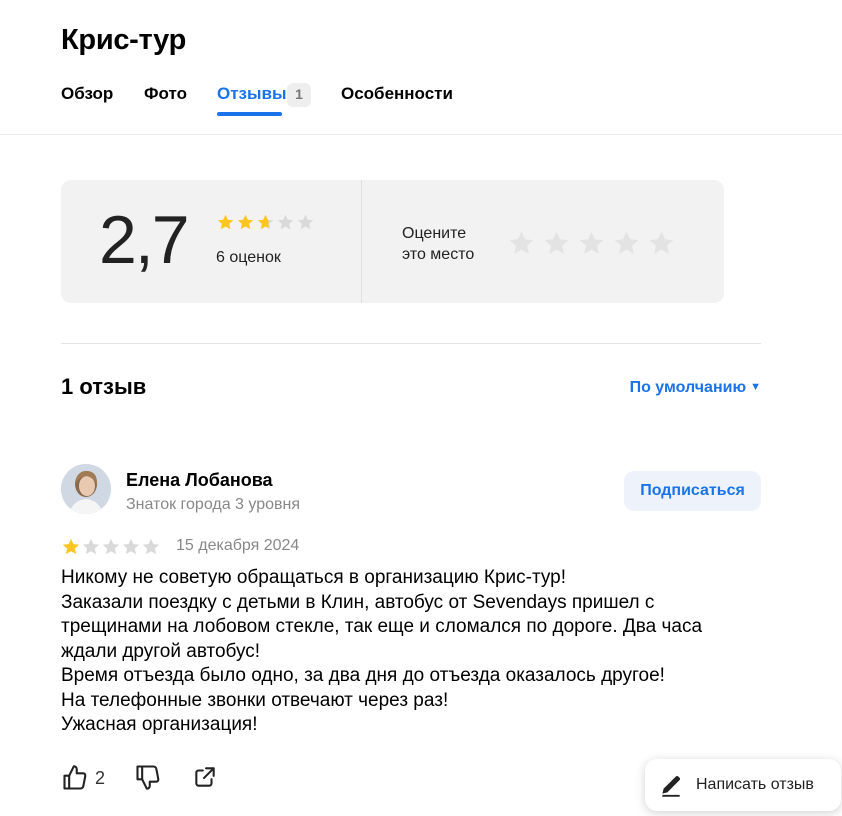  I want to click on review-text-line: На телефонные звонки отвечают через раз!, so click(255, 700).